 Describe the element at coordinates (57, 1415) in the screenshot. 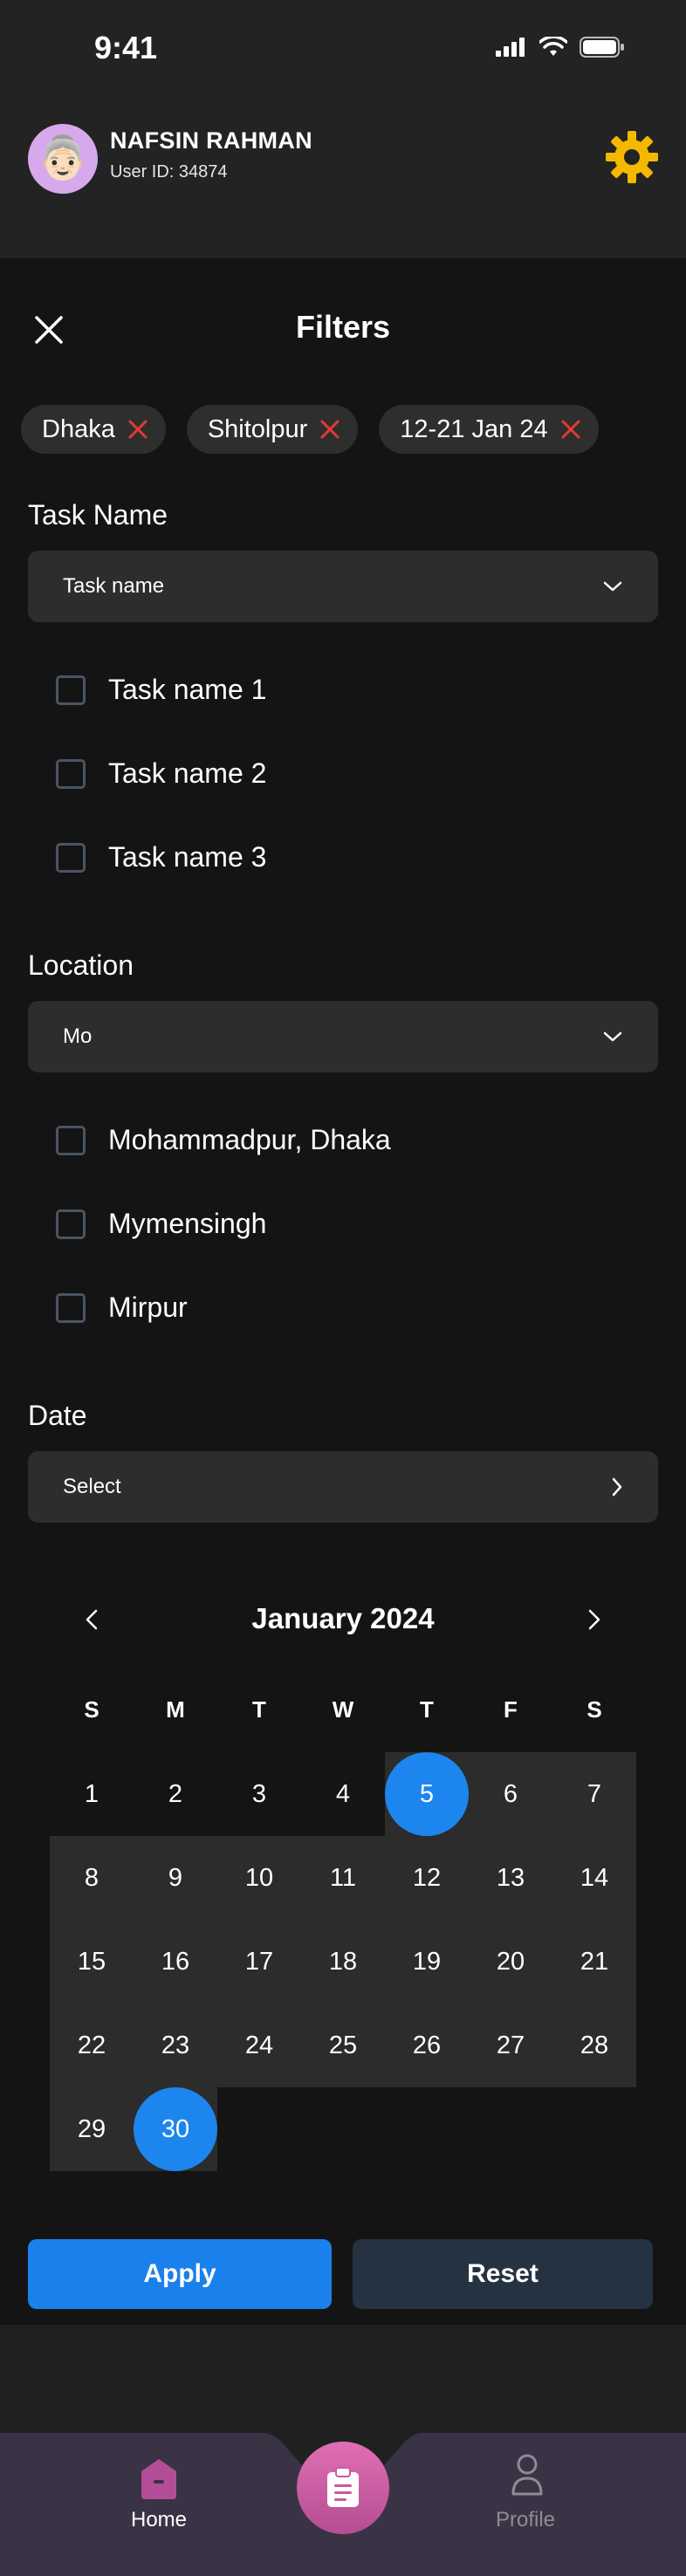

I see `date-label: Date` at that location.